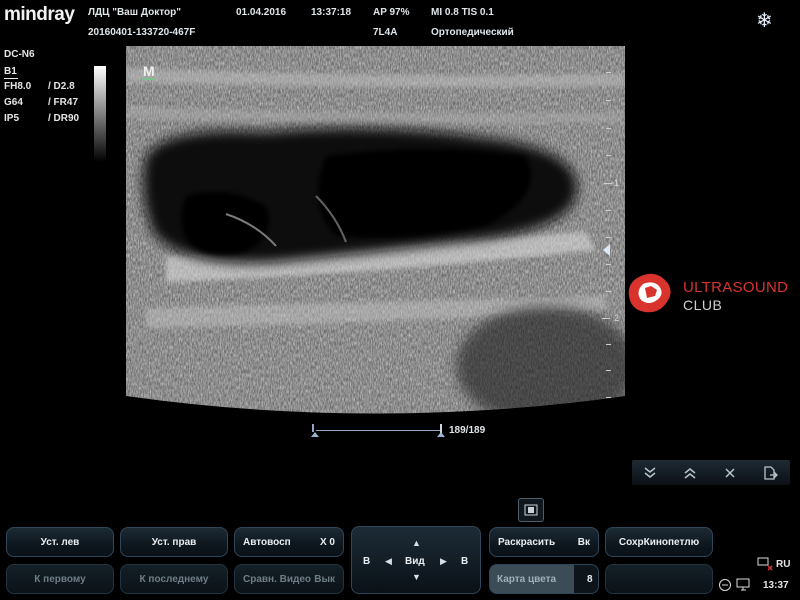 This screenshot has width=800, height=600. I want to click on save-cine-label: СохрКинопетлю, so click(659, 542).